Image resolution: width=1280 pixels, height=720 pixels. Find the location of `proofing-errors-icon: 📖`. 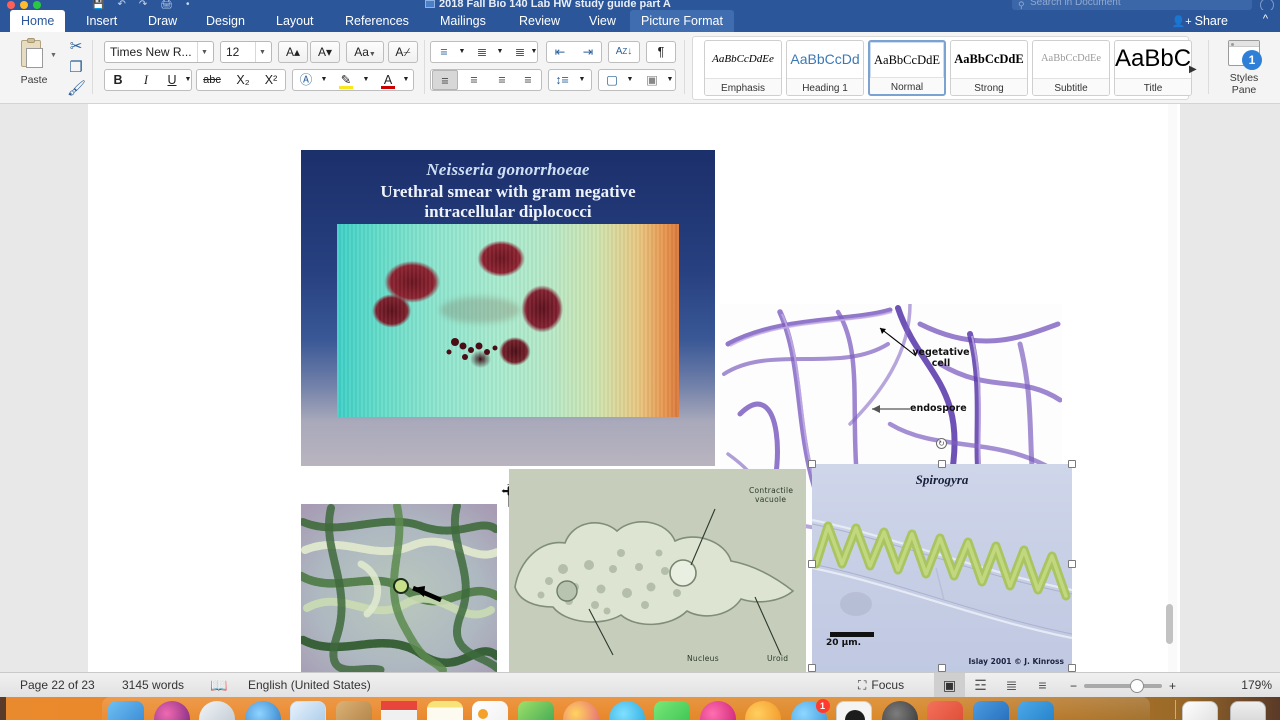

proofing-errors-icon: 📖 is located at coordinates (218, 685).